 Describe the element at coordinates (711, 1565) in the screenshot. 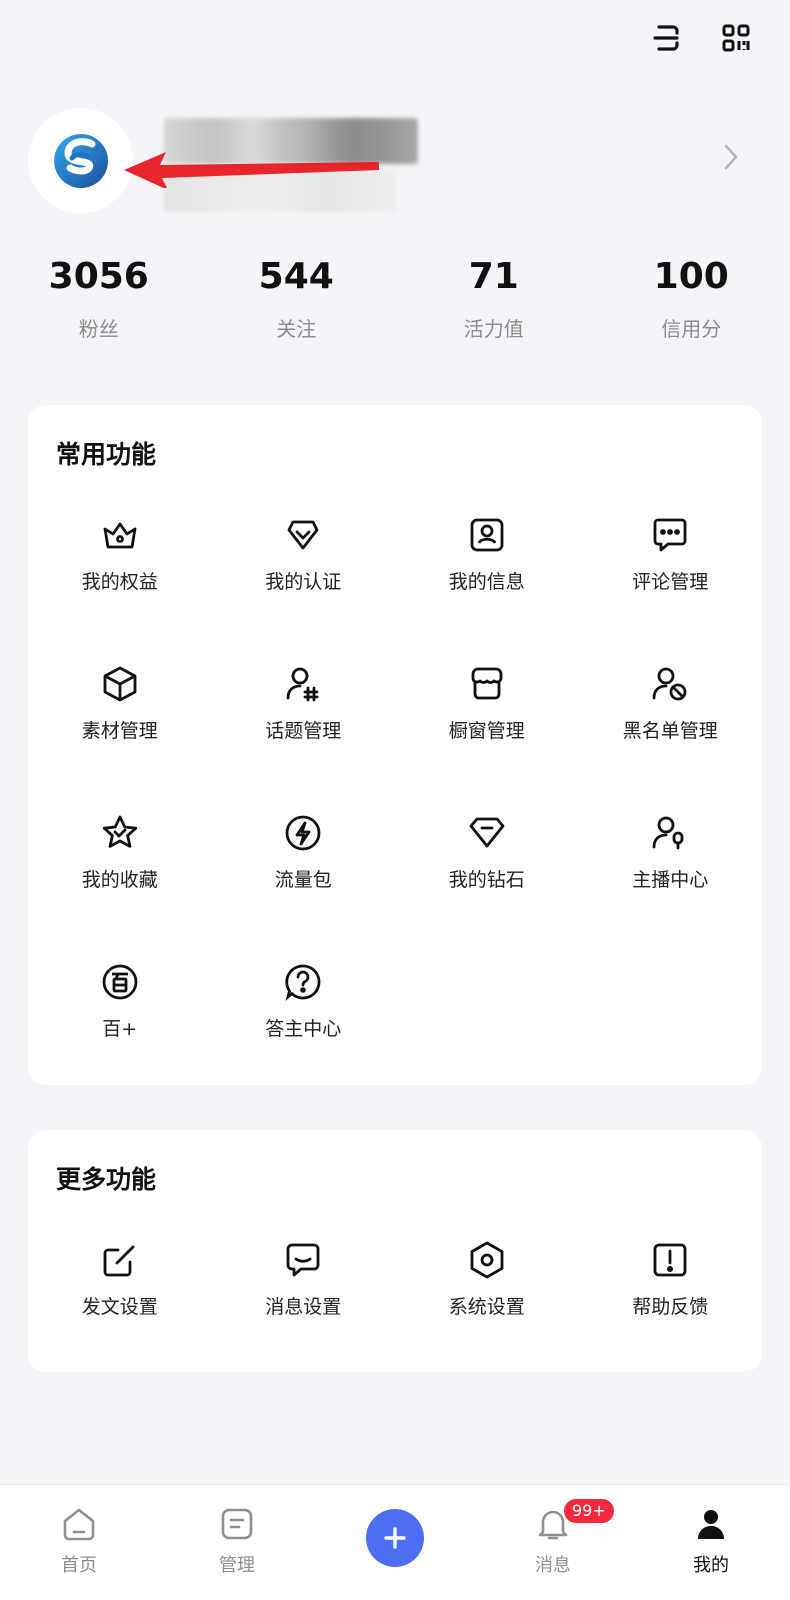

I see `tab-label: 我的` at that location.